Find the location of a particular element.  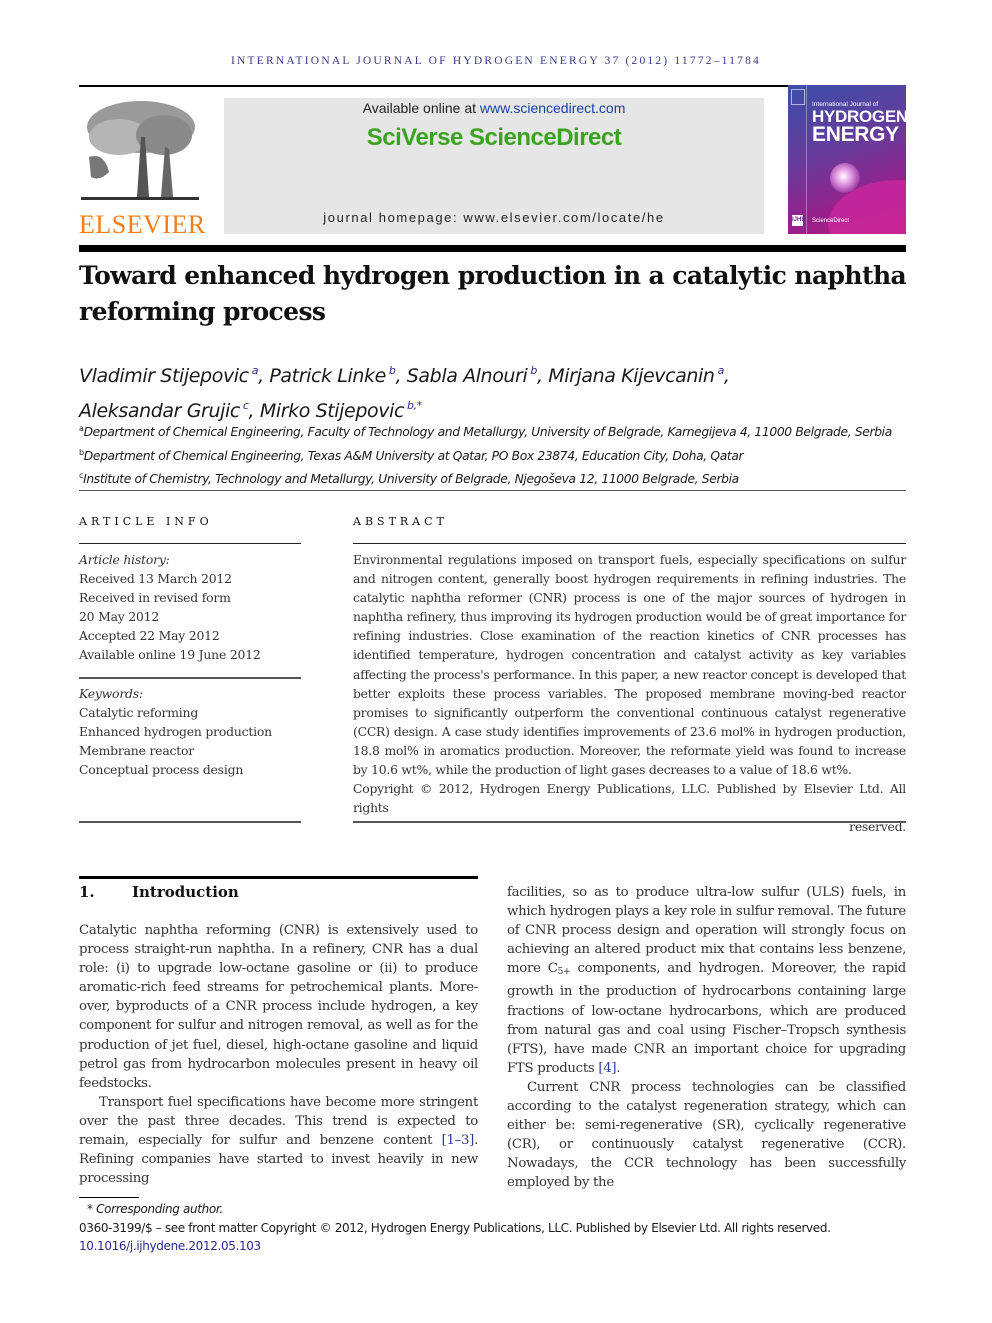

citation-link: [1–3] is located at coordinates (458, 1140).